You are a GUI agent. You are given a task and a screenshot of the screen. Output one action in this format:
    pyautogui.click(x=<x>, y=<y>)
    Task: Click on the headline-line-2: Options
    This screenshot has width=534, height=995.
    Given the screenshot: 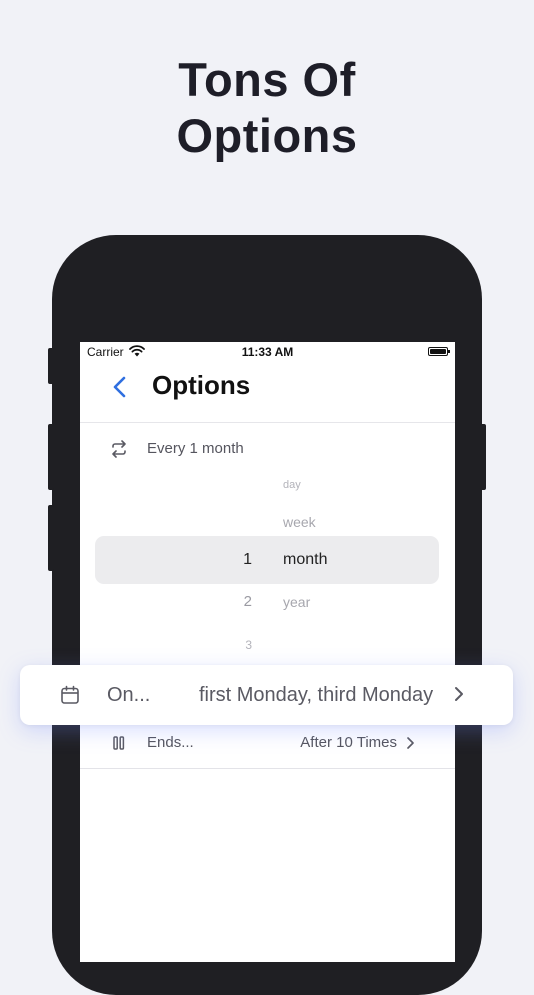 What is the action you would take?
    pyautogui.click(x=267, y=135)
    